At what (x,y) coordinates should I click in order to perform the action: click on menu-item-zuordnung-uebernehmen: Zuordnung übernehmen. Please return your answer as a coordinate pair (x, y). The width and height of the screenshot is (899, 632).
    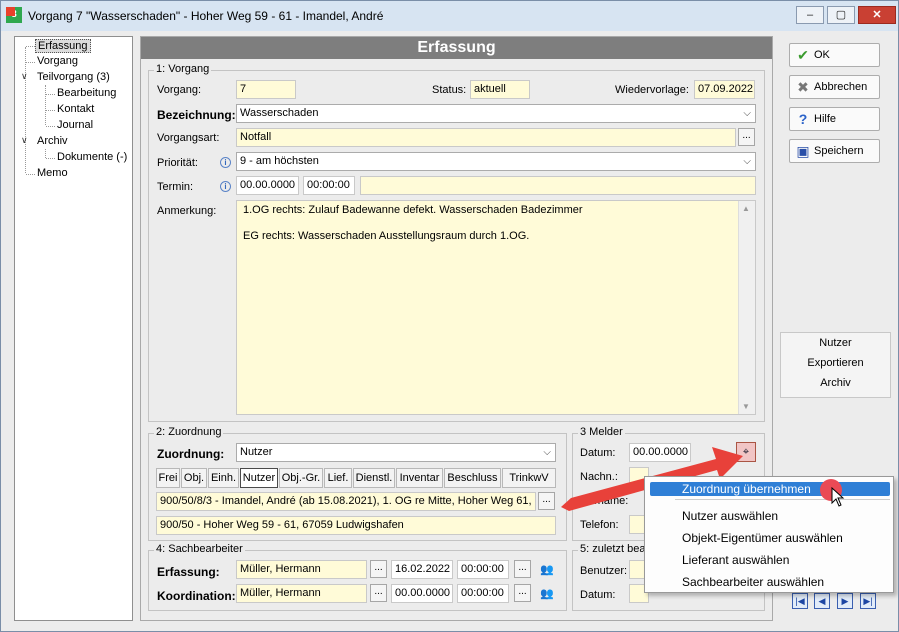
    Looking at the image, I should click on (770, 489).